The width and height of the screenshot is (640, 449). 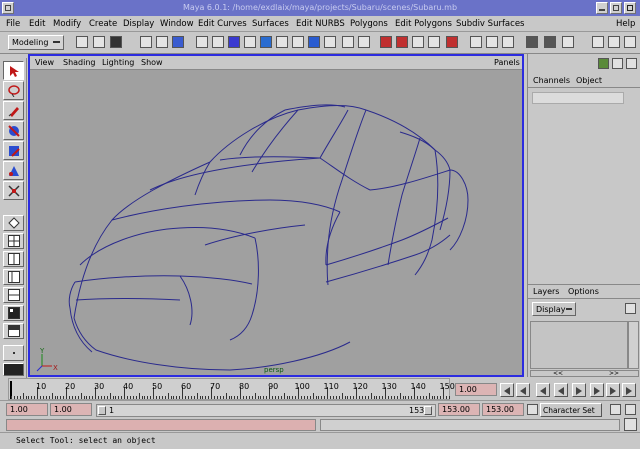 I want to click on scale-tool-button, so click(x=13, y=170).